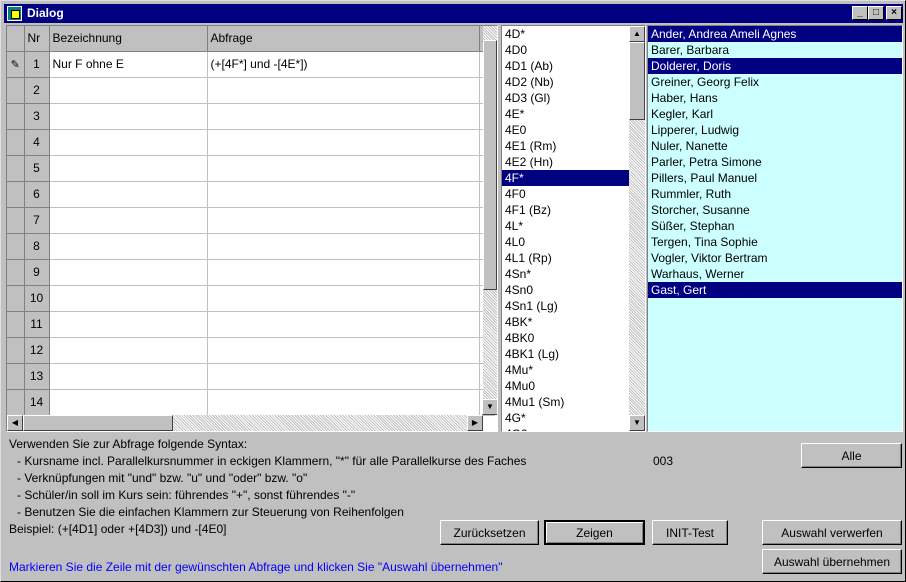  Describe the element at coordinates (37, 39) in the screenshot. I see `col-header-nr: Nr` at that location.